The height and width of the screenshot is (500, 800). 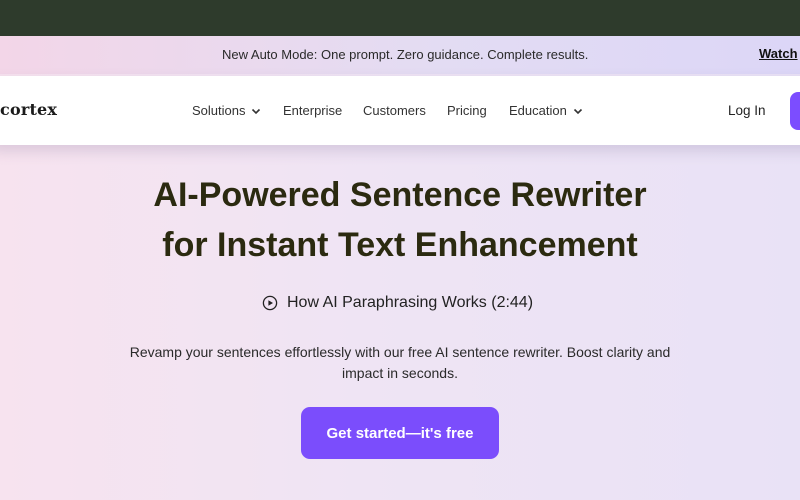 I want to click on signup-button-edge, so click(x=795, y=111).